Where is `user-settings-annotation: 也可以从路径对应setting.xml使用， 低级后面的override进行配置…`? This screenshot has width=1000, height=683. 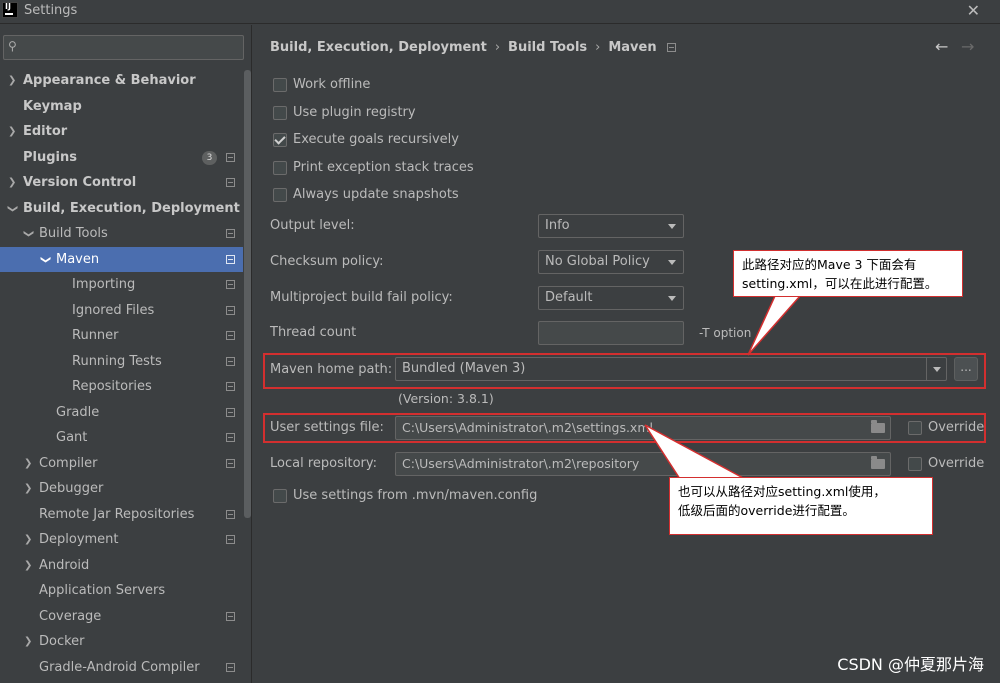 user-settings-annotation: 也可以从路径对应setting.xml使用， 低级后面的override进行配置… is located at coordinates (801, 506).